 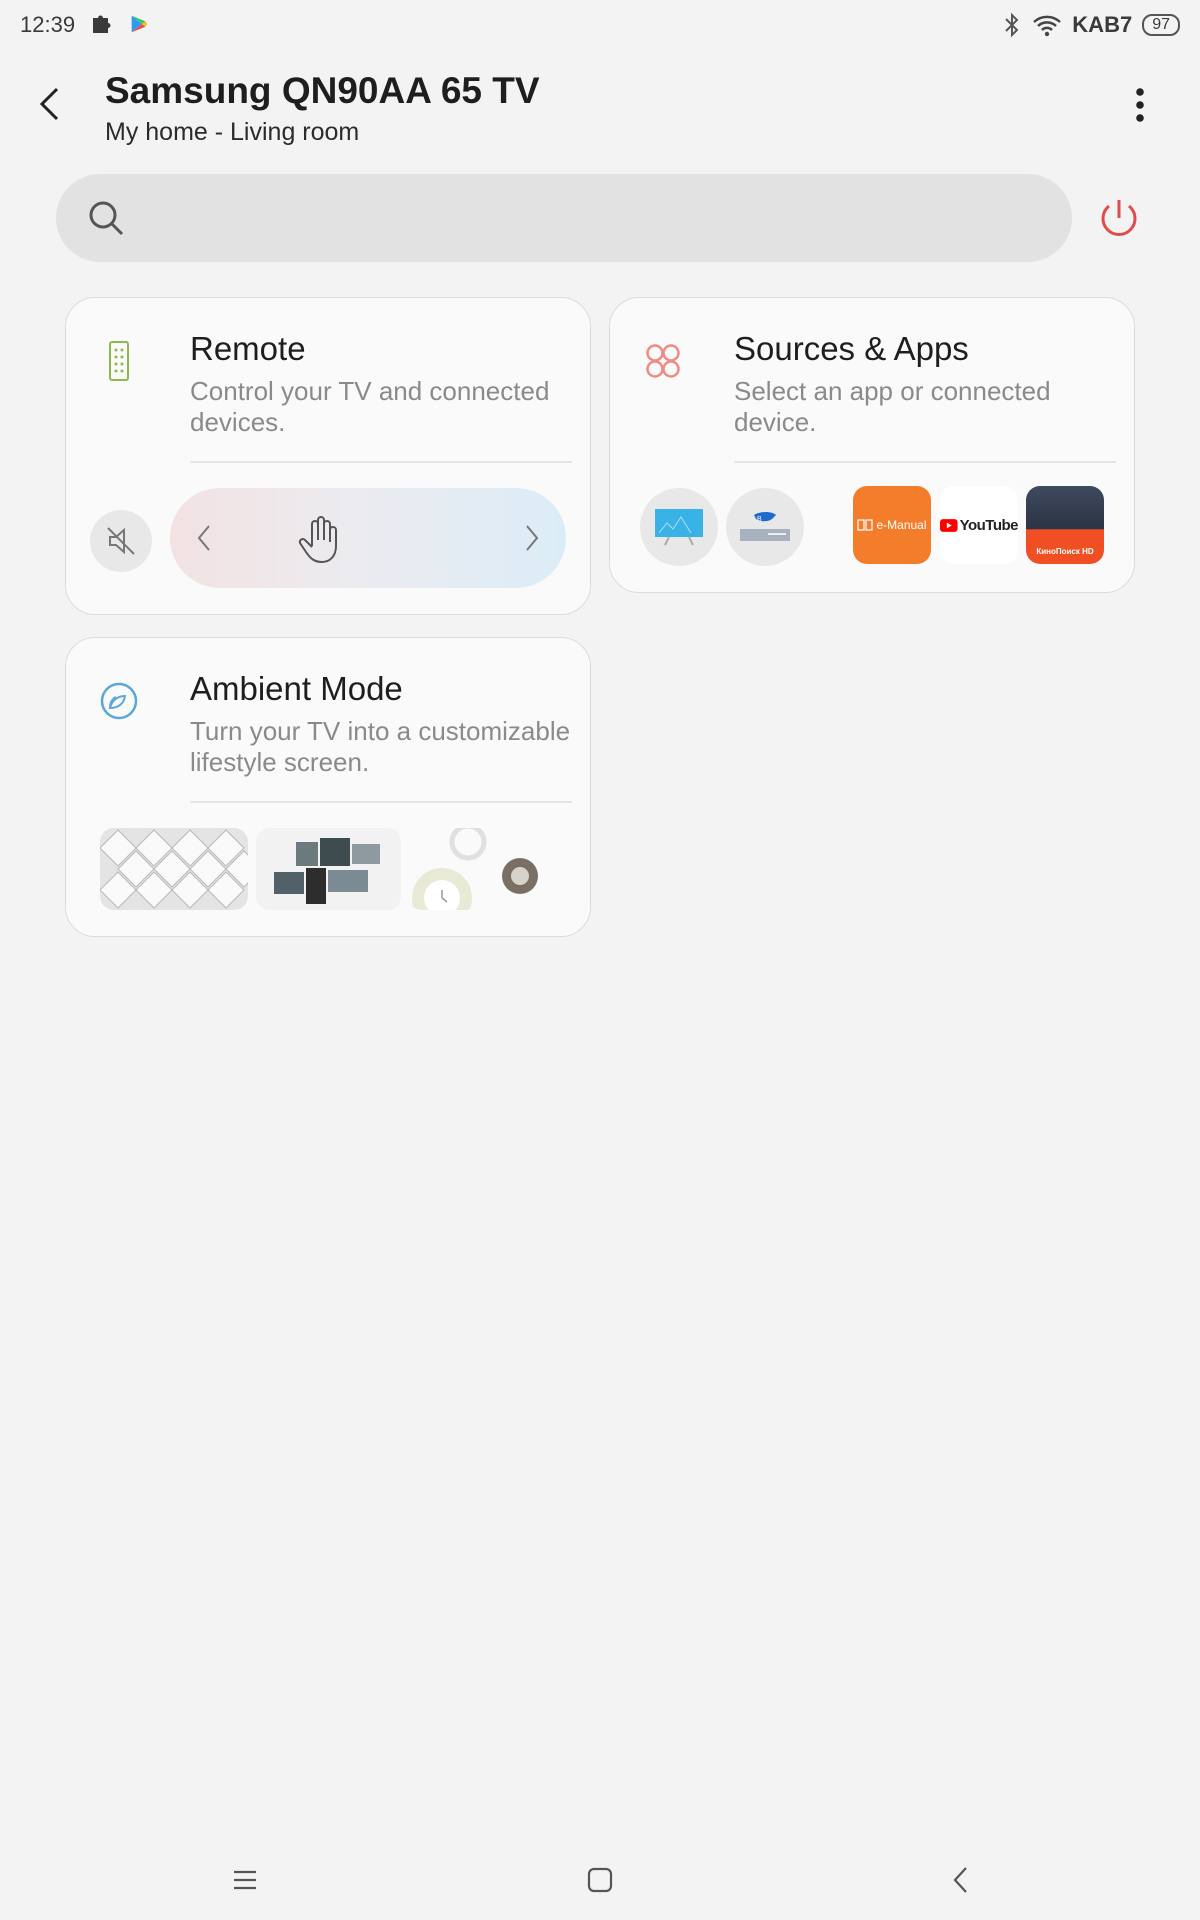 I want to click on app-emanual-label: e-Manual, so click(x=901, y=525).